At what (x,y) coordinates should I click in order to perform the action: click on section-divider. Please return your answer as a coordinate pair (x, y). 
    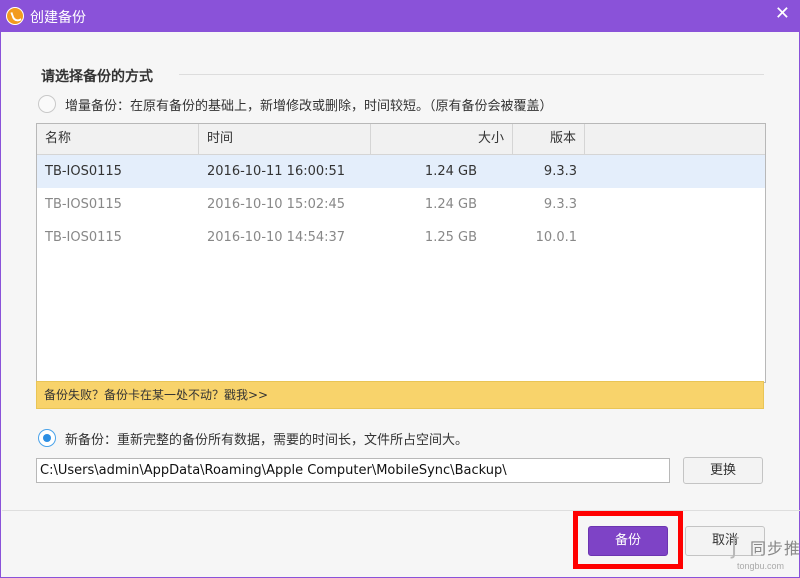
    Looking at the image, I should click on (471, 74).